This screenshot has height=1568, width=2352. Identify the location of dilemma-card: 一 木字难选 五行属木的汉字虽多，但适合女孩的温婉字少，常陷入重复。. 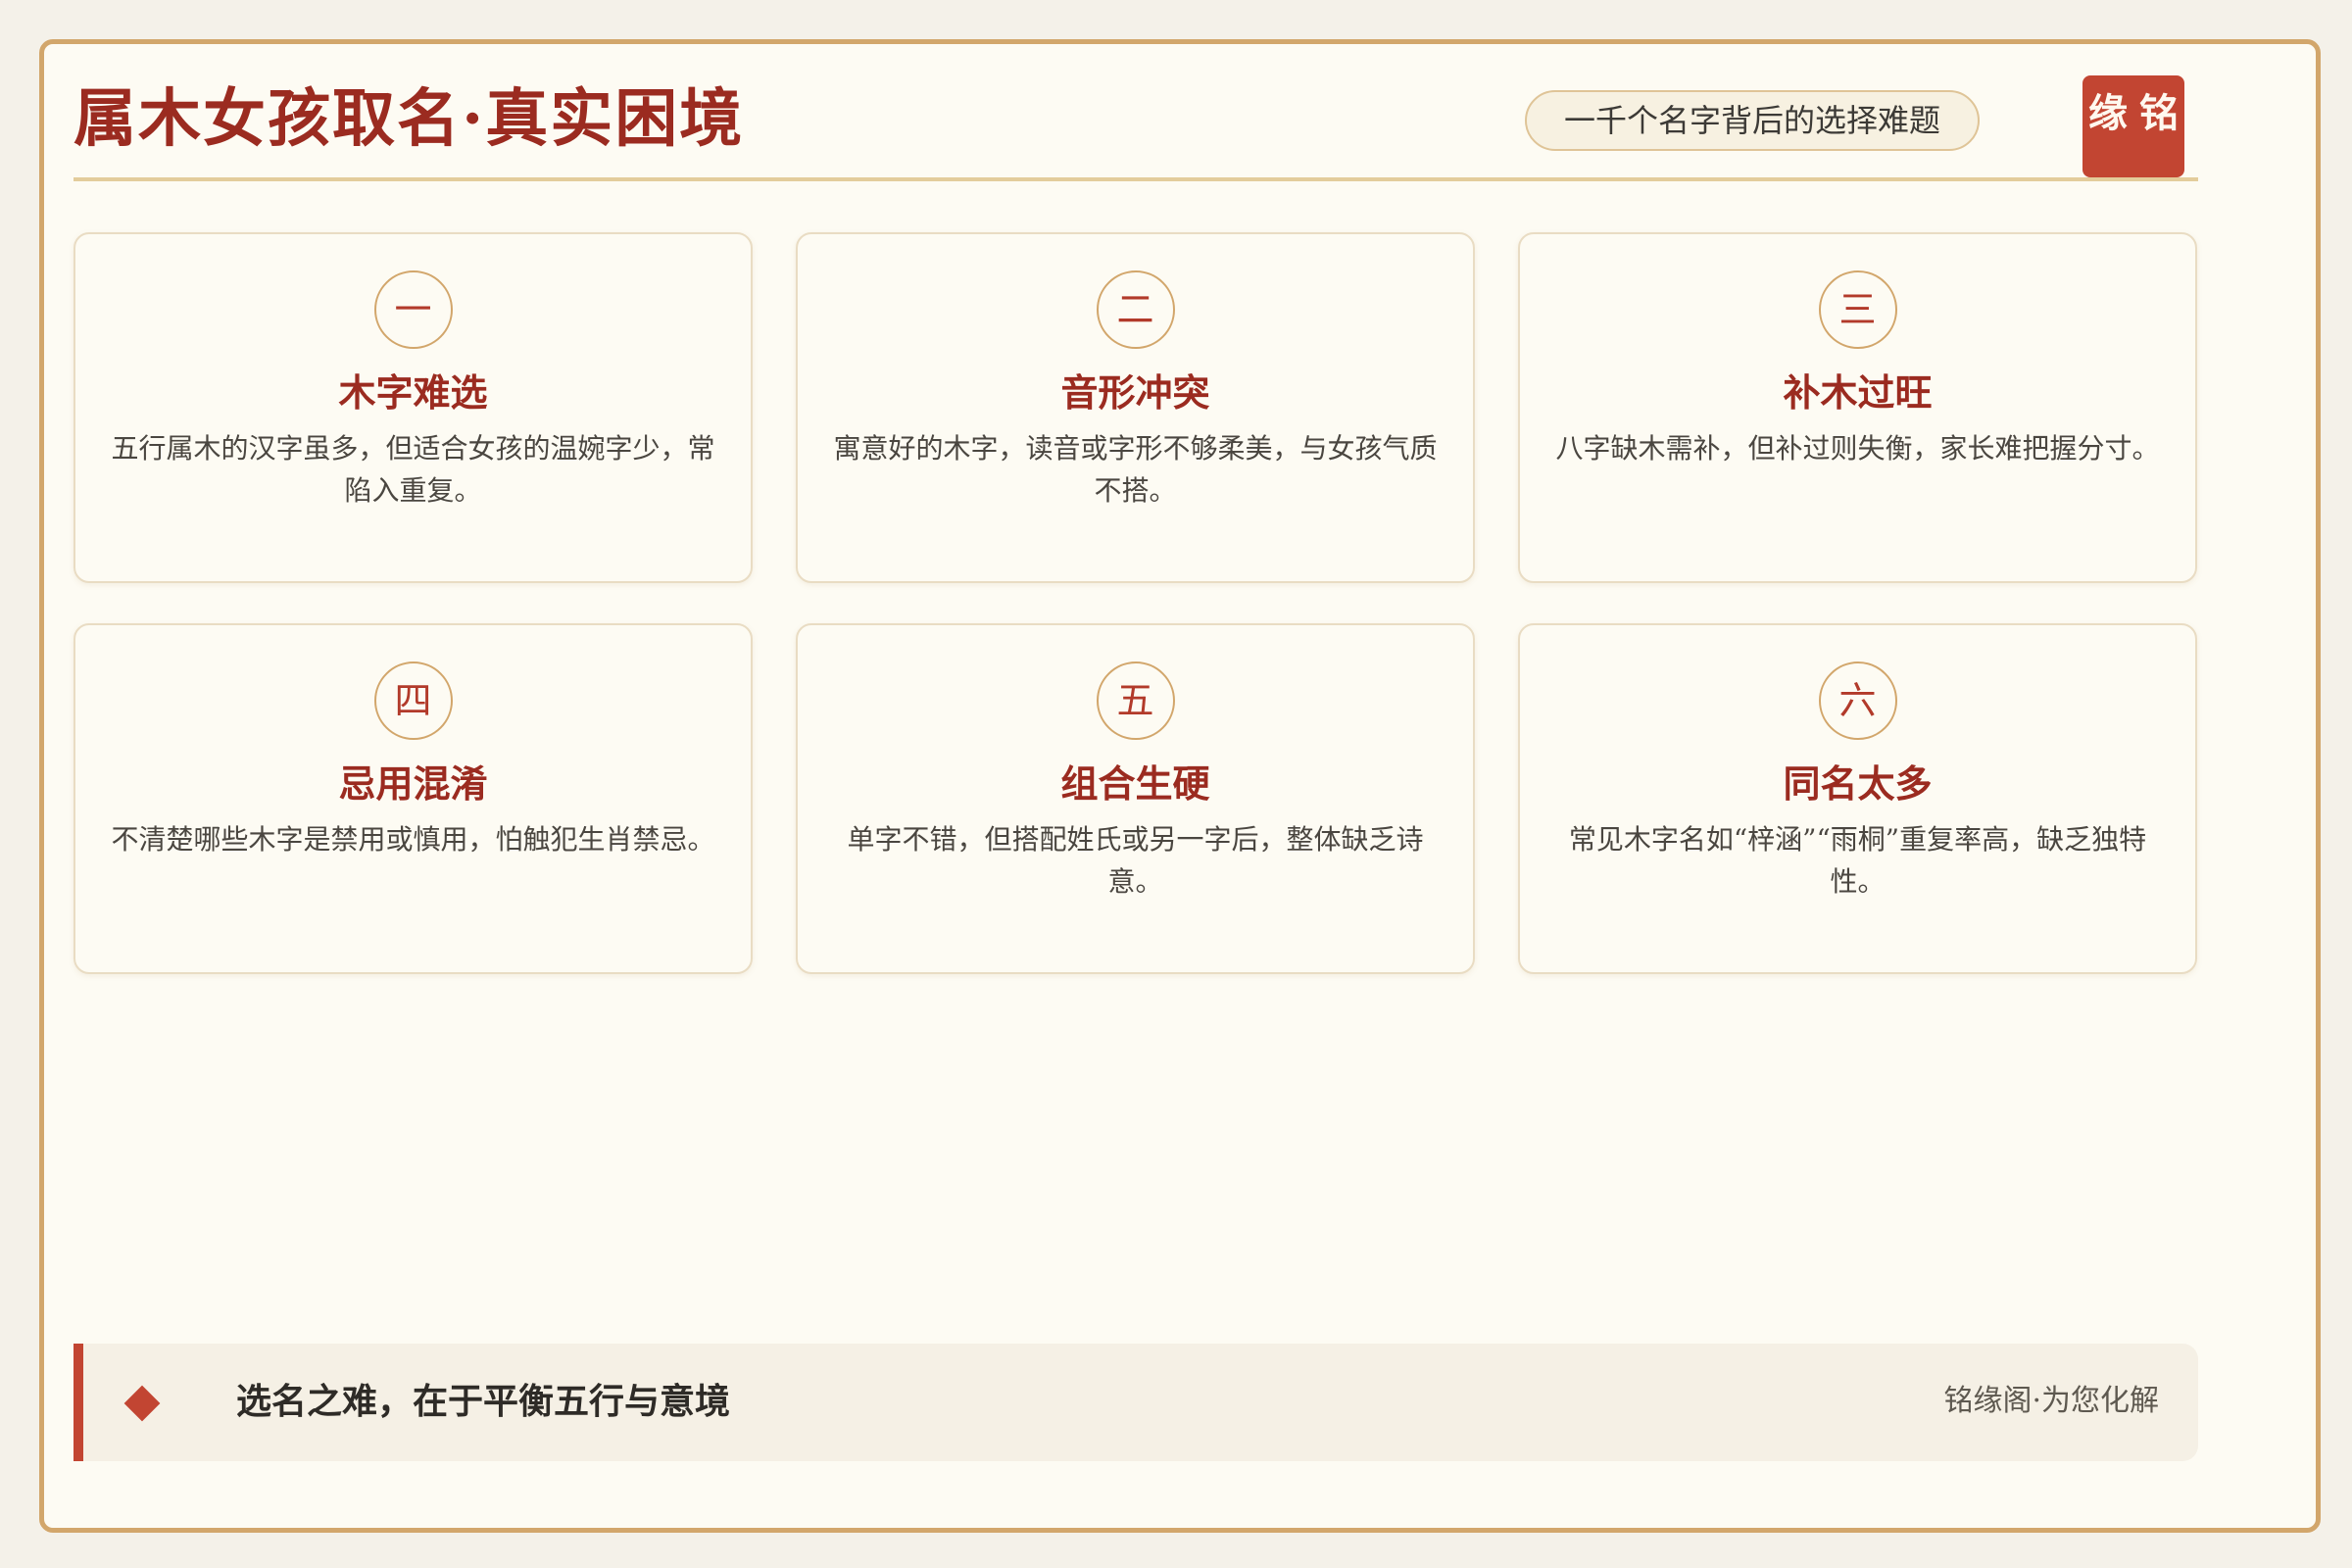
(413, 407).